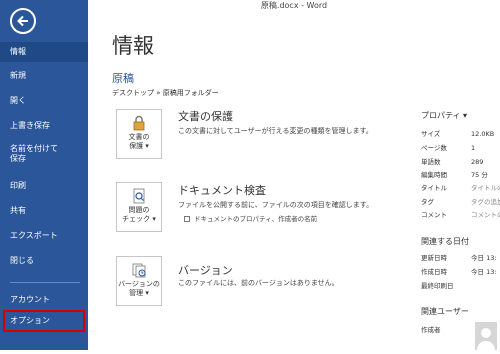 This screenshot has height=354, width=500. Describe the element at coordinates (454, 175) in the screenshot. I see `prop-row-edit-time: 編集時間 75 分` at that location.